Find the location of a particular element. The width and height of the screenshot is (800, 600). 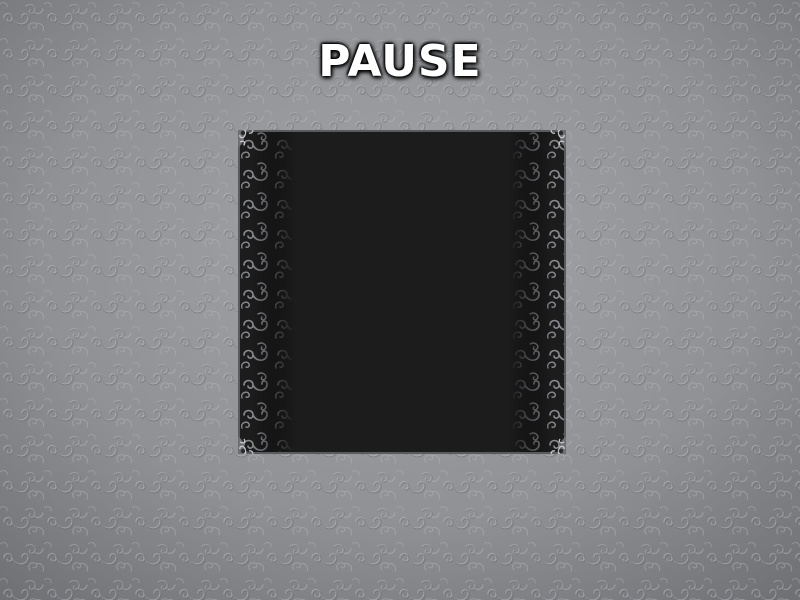

pause-title: PAUSE is located at coordinates (400, 61).